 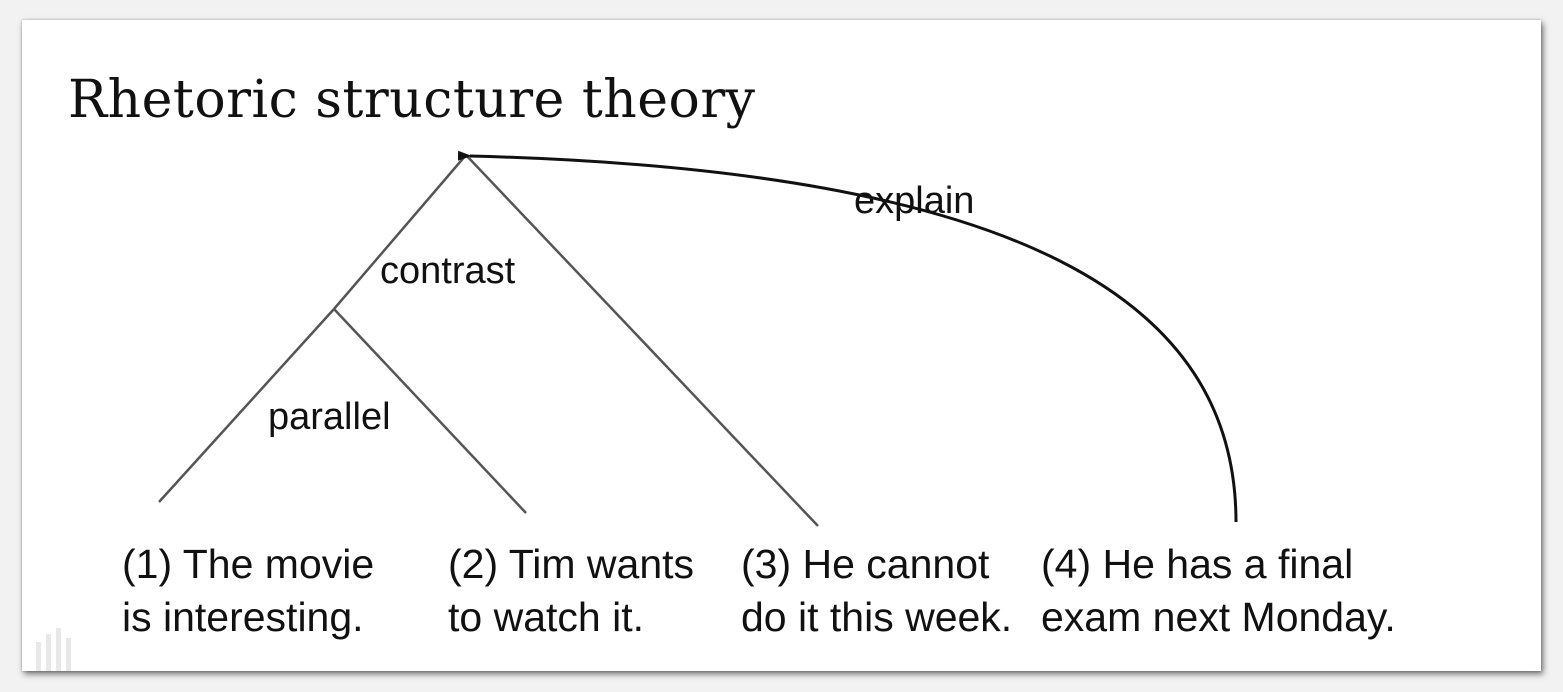 What do you see at coordinates (876, 591) in the screenshot?
I see `leaf-3: (3) He cannot do it this week.` at bounding box center [876, 591].